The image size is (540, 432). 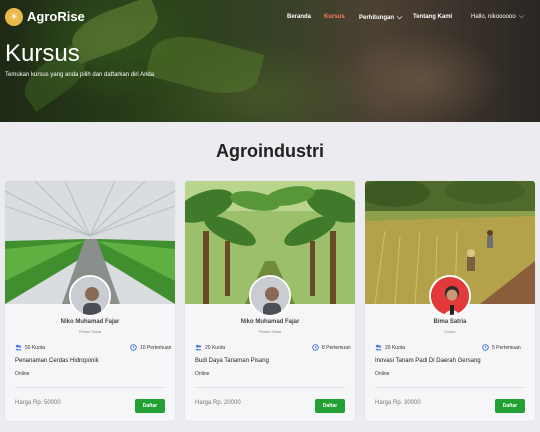 What do you see at coordinates (57, 361) in the screenshot?
I see `course-title: Penanaman Cerdas Hidroponik` at bounding box center [57, 361].